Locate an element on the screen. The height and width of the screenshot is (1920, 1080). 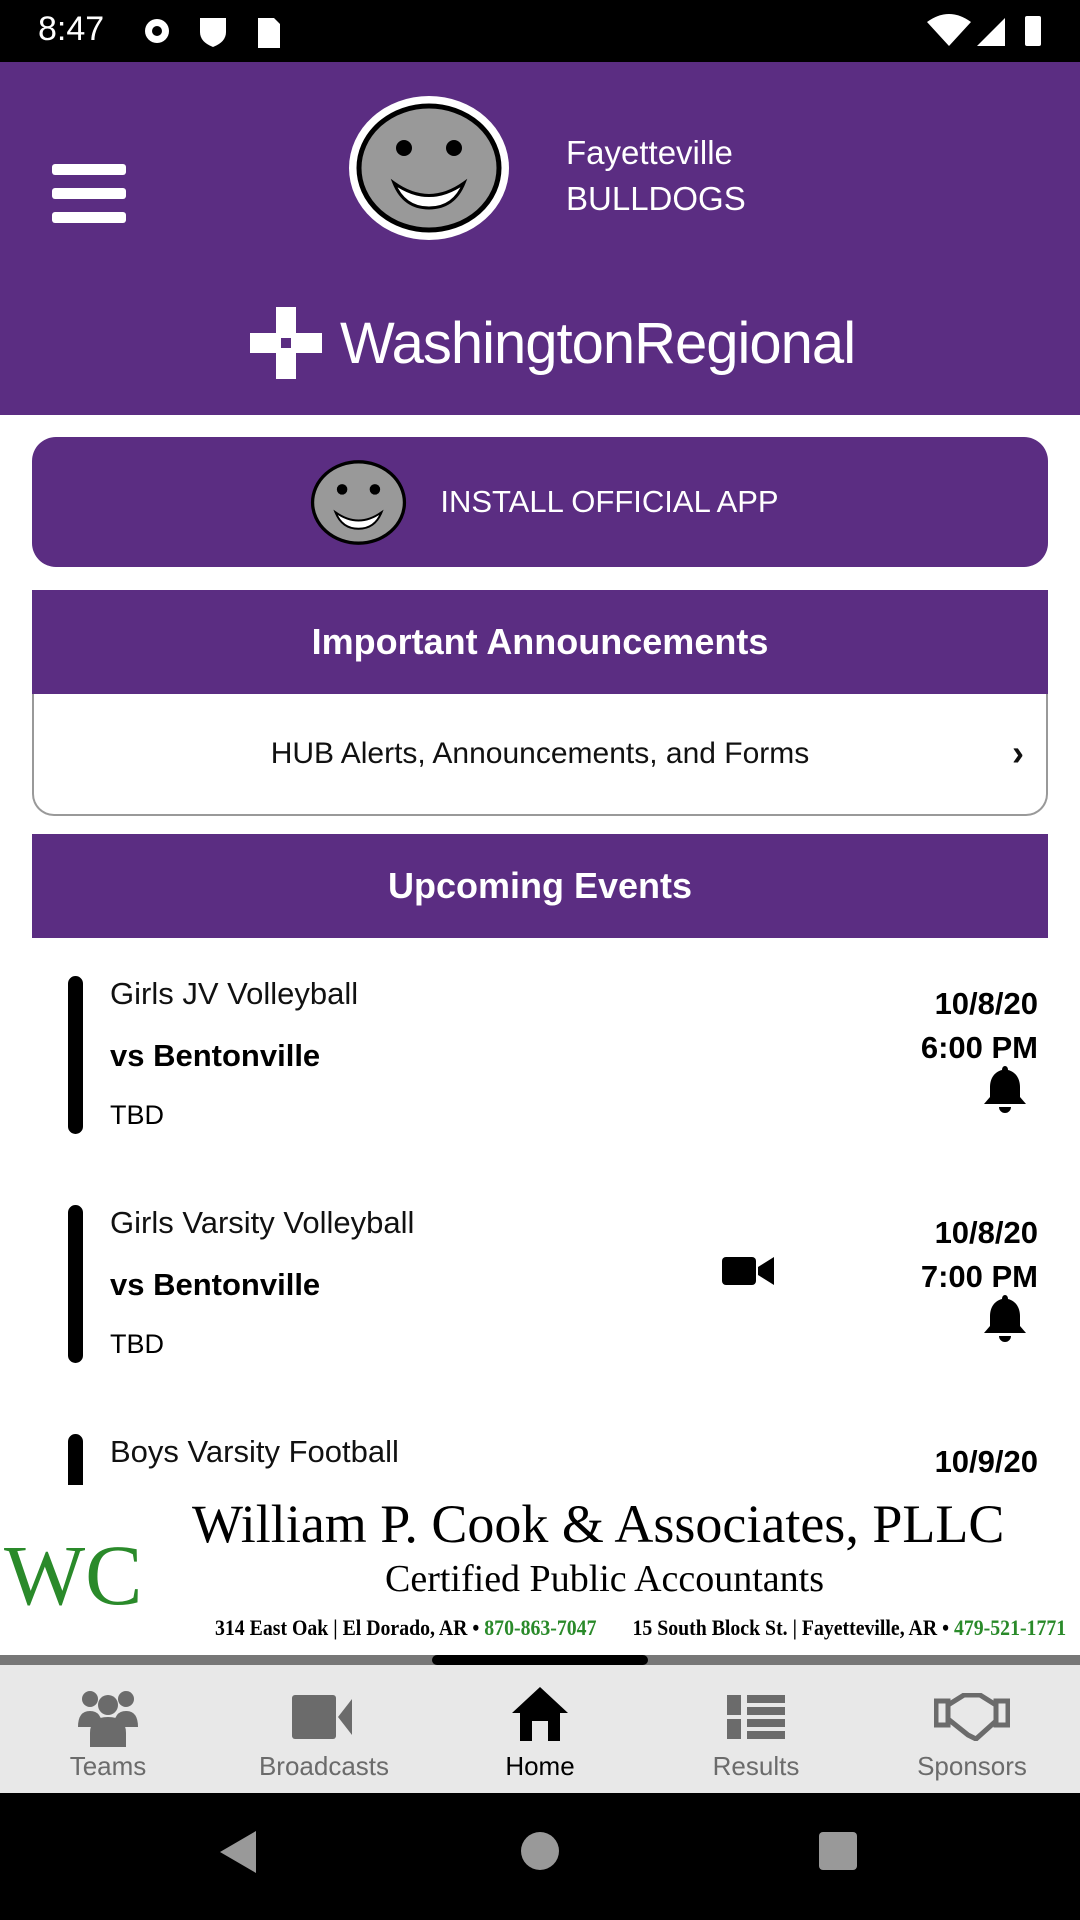
menu-button is located at coordinates (89, 194).